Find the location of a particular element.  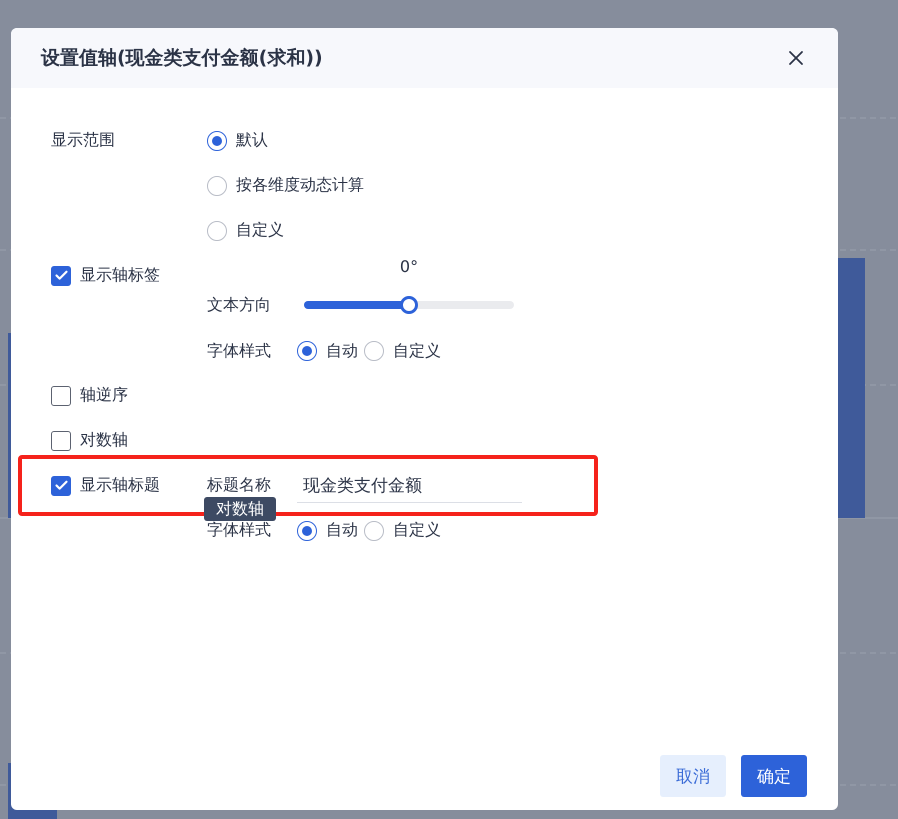

slider is located at coordinates (409, 305).